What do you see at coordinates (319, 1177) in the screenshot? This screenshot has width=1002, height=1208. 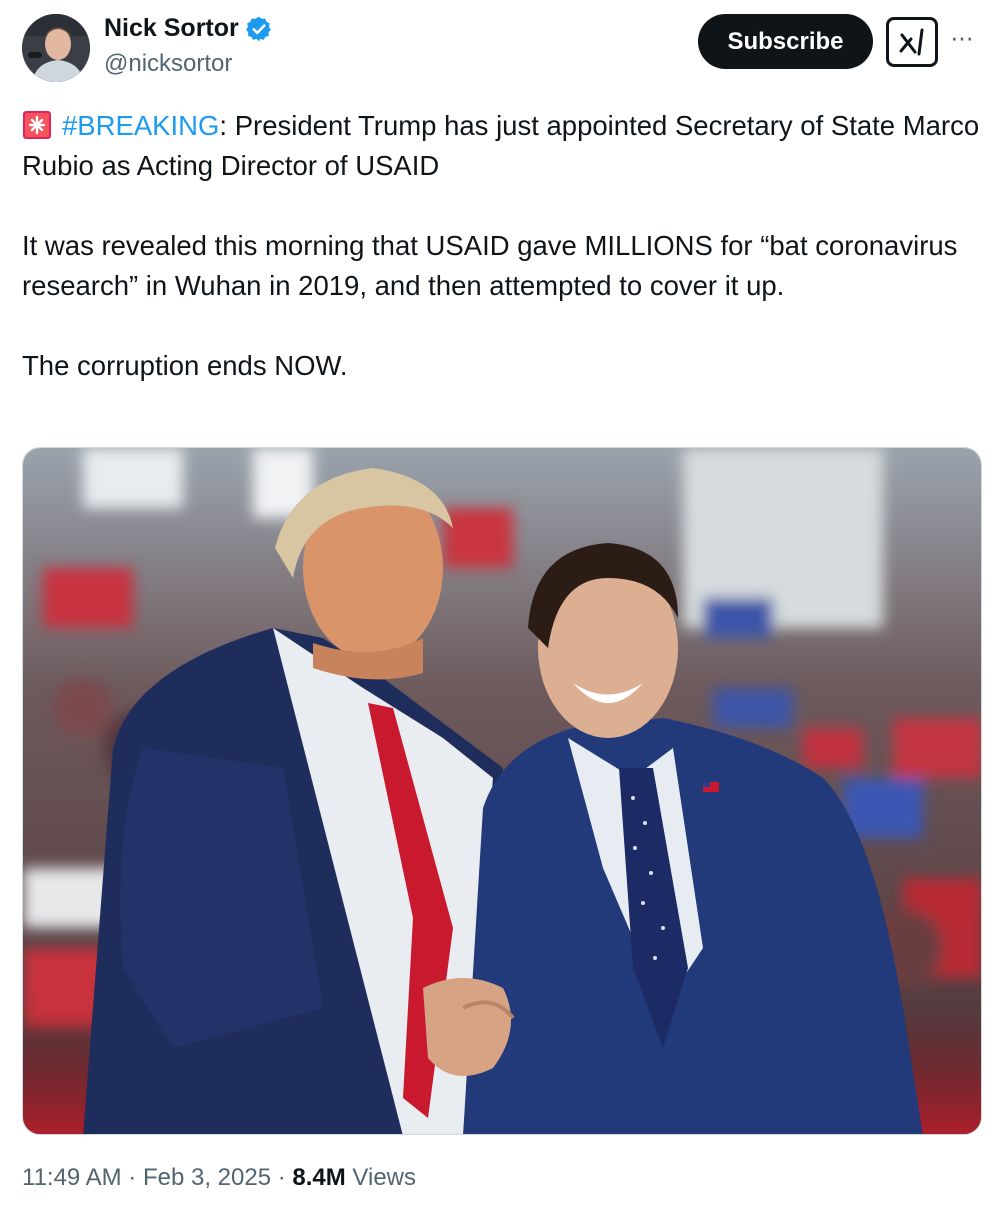 I see `views-count: 8.4M` at bounding box center [319, 1177].